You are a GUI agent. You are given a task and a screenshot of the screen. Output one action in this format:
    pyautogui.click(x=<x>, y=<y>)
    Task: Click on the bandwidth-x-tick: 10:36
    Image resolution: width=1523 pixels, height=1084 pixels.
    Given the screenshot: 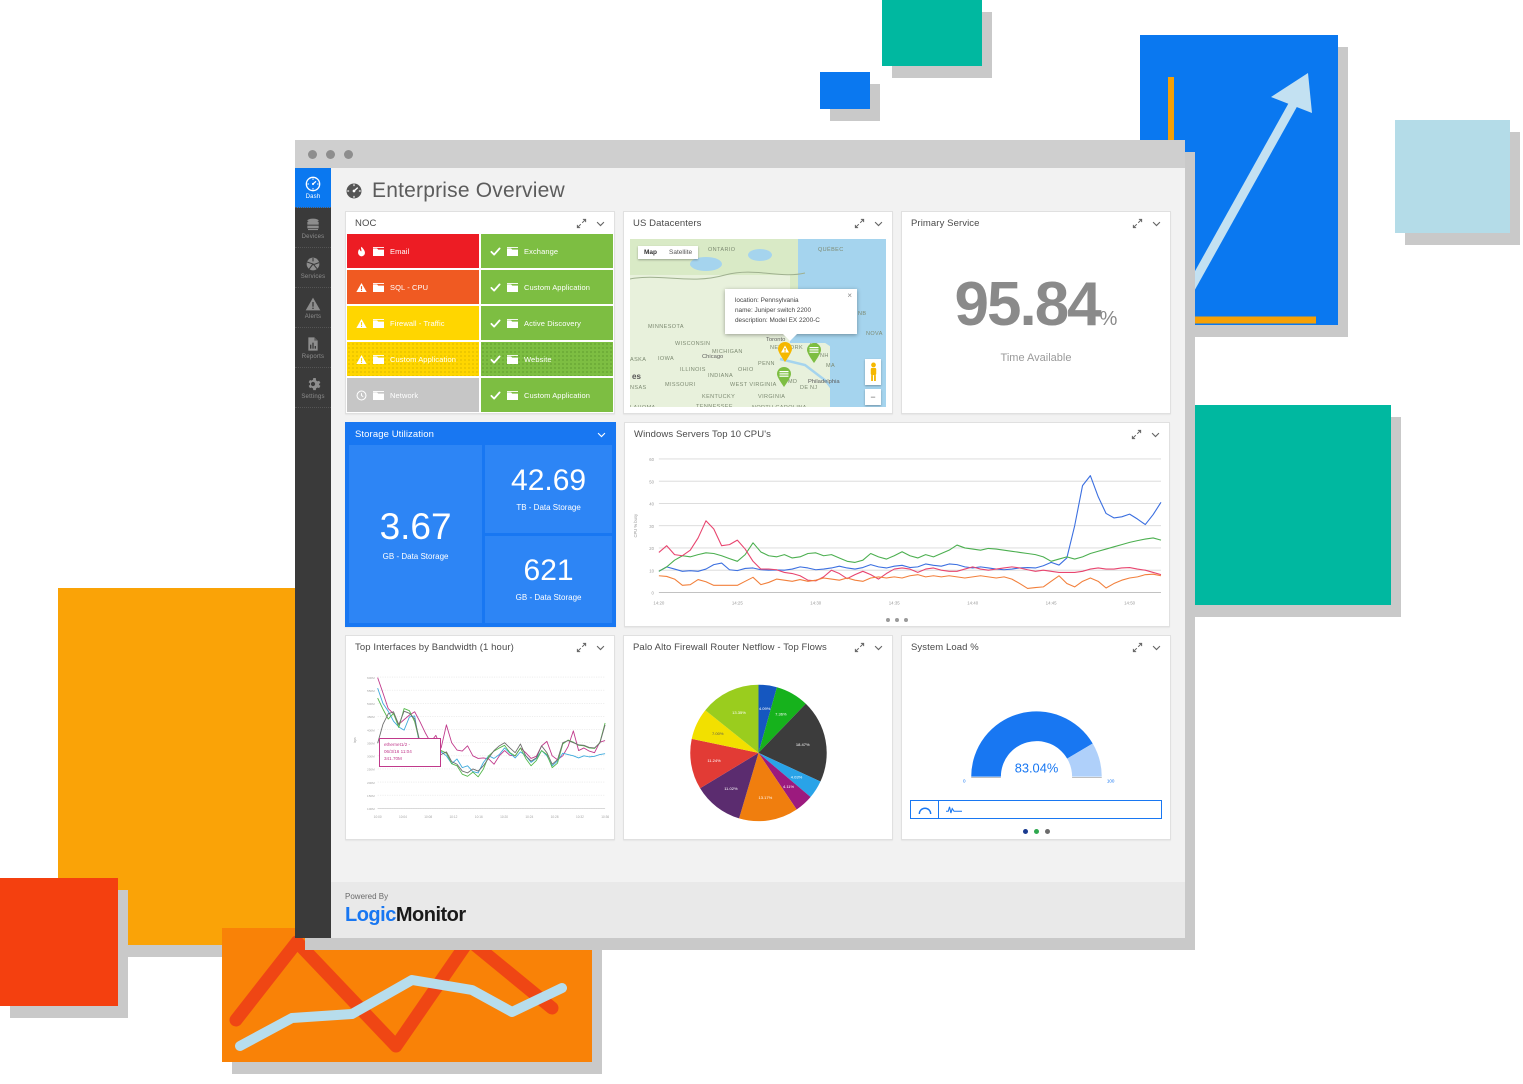 What is the action you would take?
    pyautogui.click(x=605, y=817)
    